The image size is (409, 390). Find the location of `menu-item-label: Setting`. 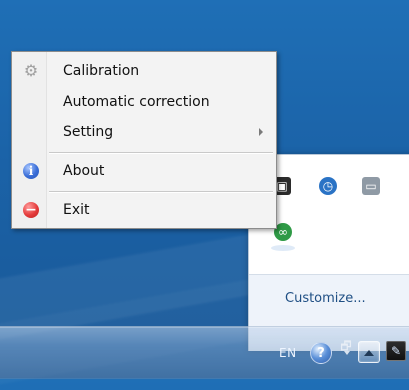

menu-item-label: Setting is located at coordinates (88, 132).